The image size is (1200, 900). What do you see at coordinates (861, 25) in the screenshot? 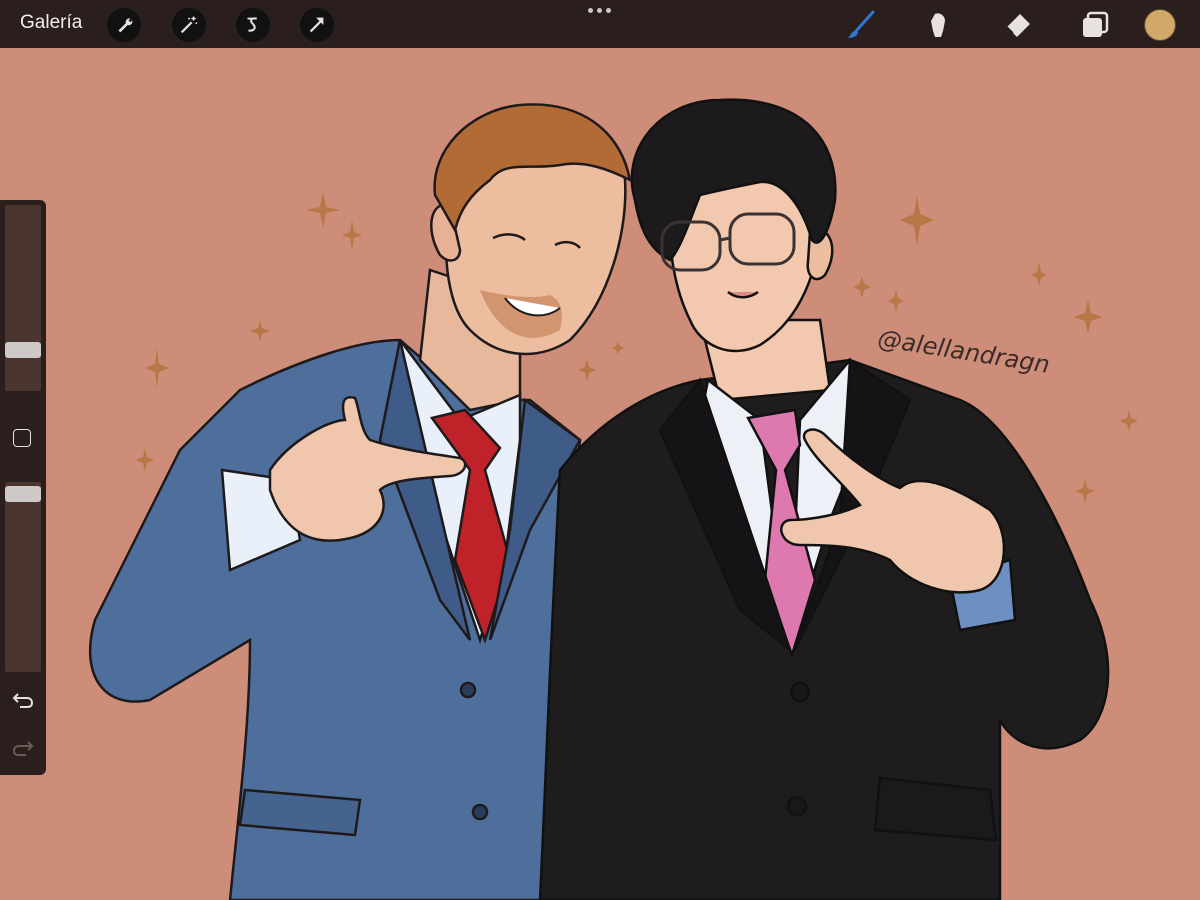
I see `brush-icon` at bounding box center [861, 25].